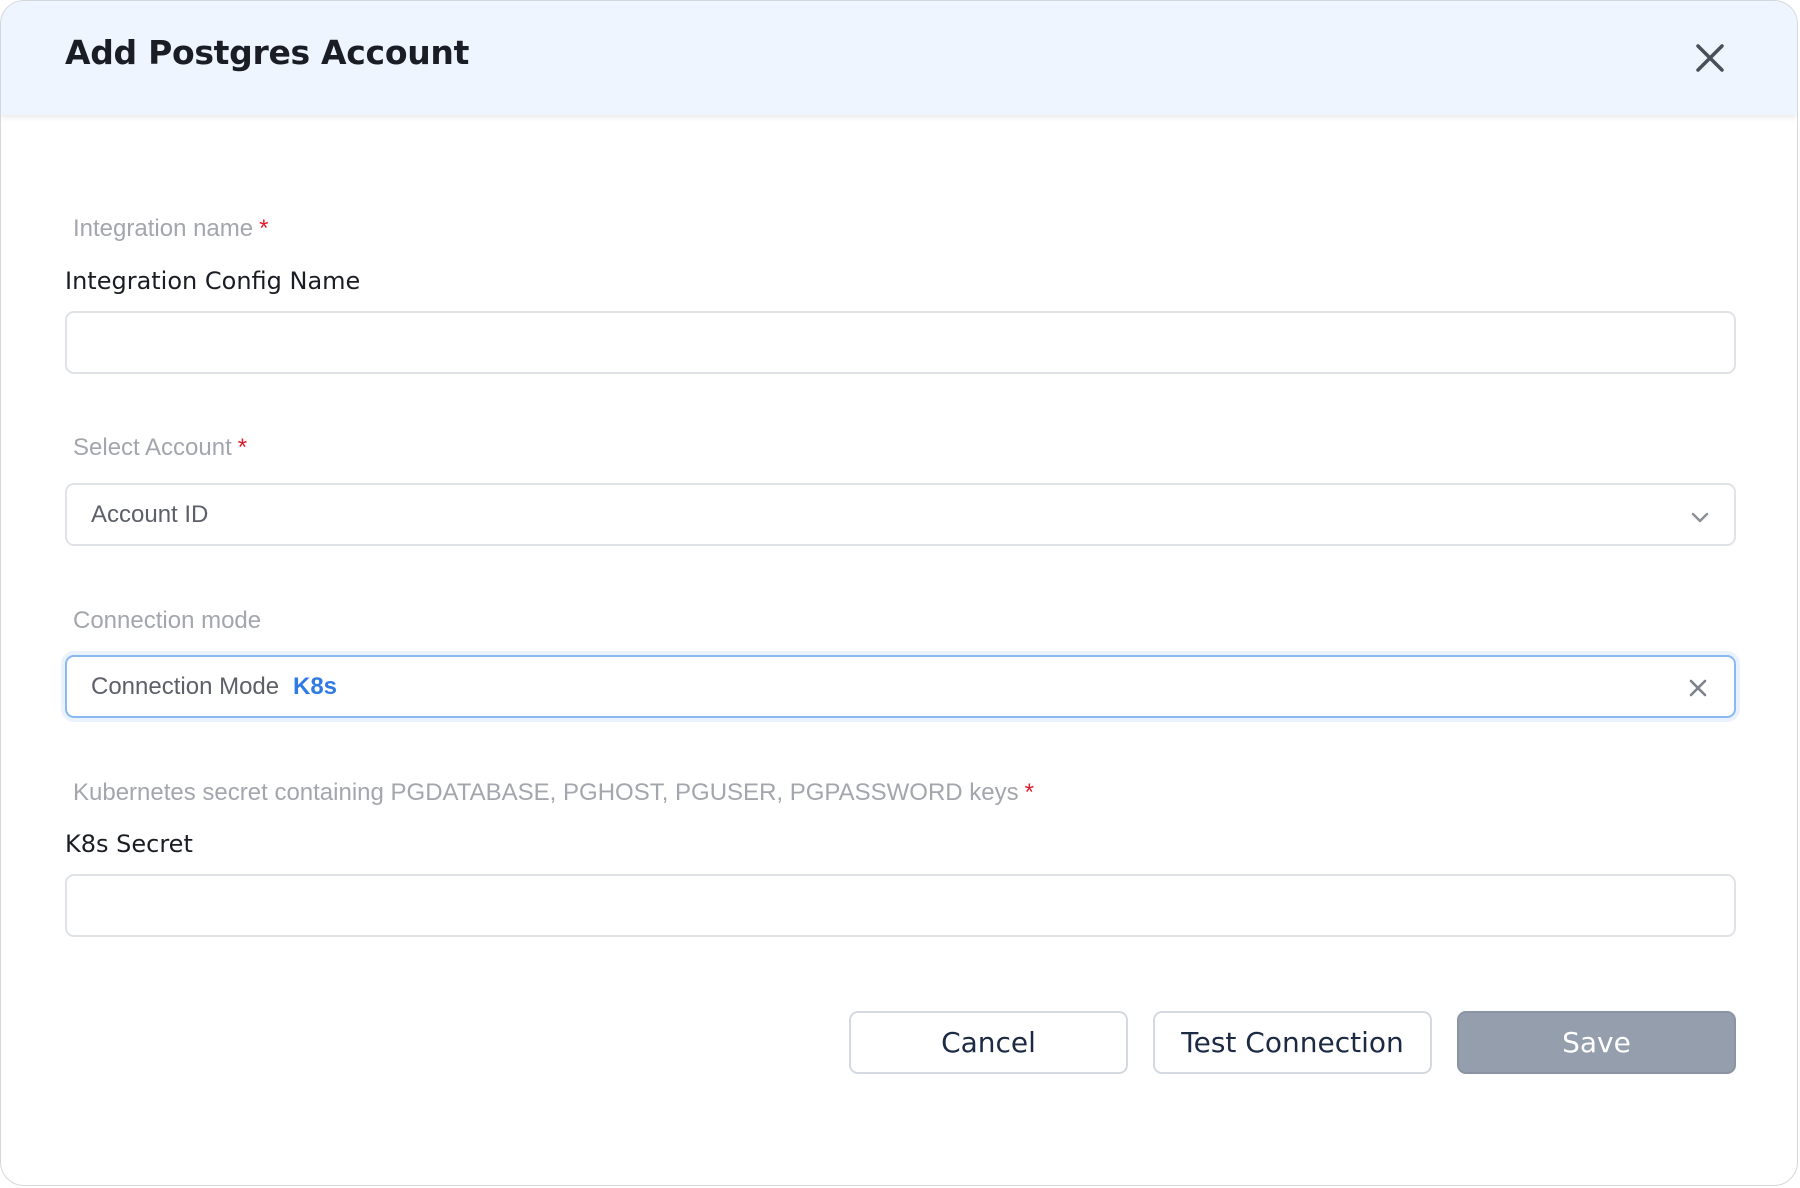 The image size is (1800, 1188). Describe the element at coordinates (129, 844) in the screenshot. I see `k8s-secret-title: K8s Secret` at that location.